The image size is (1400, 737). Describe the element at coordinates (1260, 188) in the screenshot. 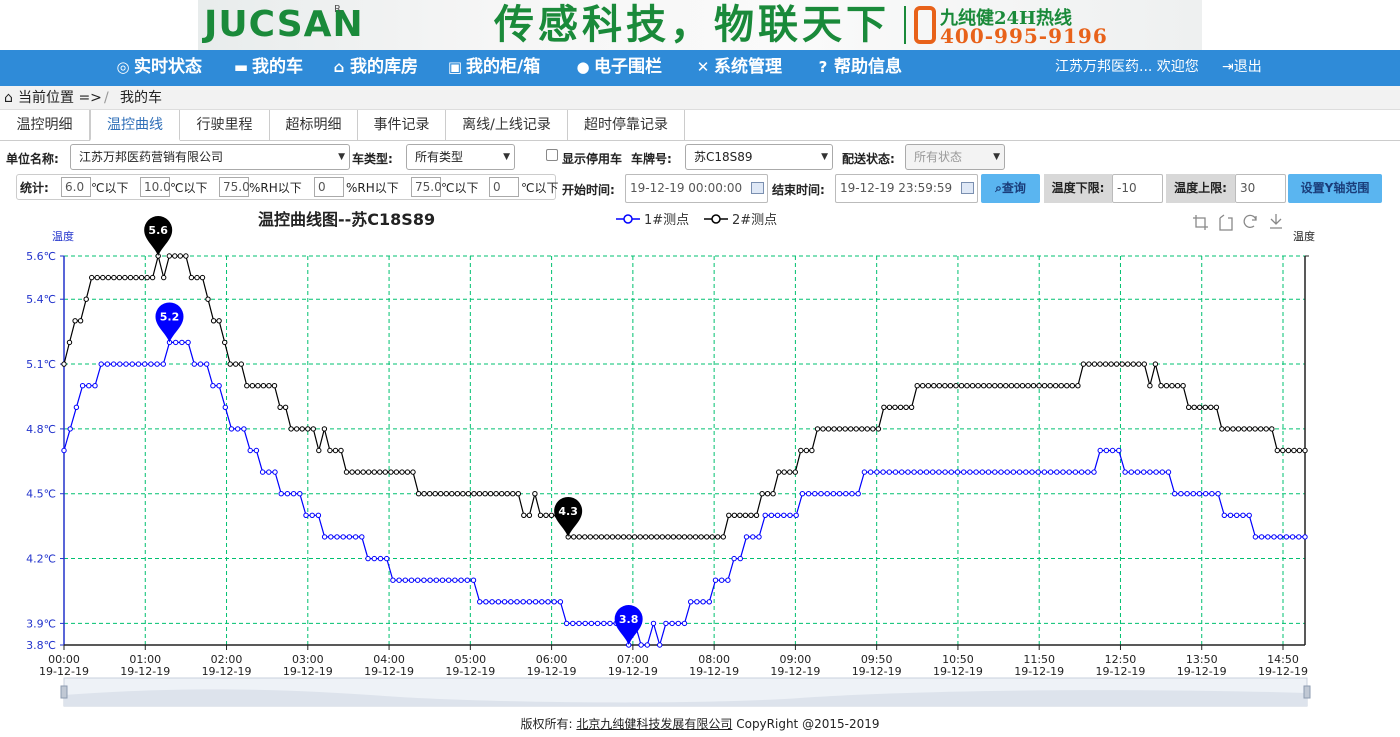

I see `temp-high-input: 30` at that location.